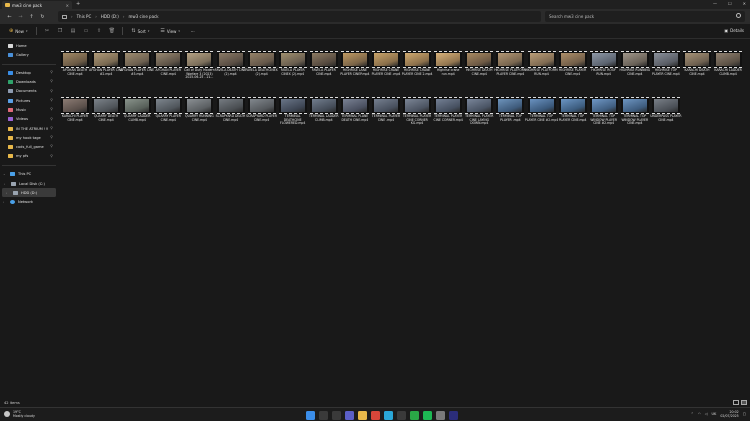 Image resolution: width=750 pixels, height=421 pixels. I want to click on sidebar-item-gallery: Gallery, so click(29, 54).